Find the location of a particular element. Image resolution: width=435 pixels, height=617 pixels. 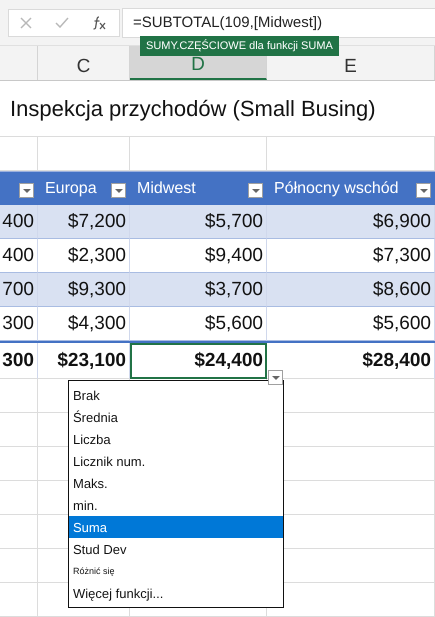

table-cell: $9,300 is located at coordinates (97, 289).